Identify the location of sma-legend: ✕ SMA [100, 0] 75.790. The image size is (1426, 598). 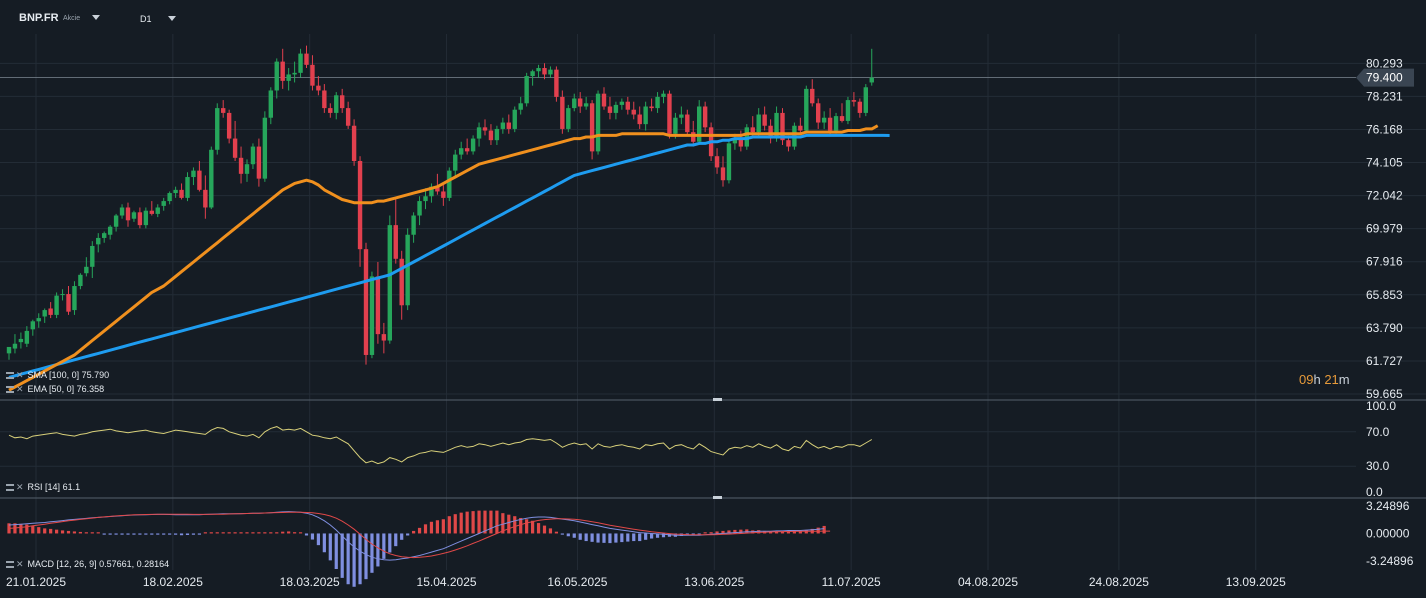
(57, 375).